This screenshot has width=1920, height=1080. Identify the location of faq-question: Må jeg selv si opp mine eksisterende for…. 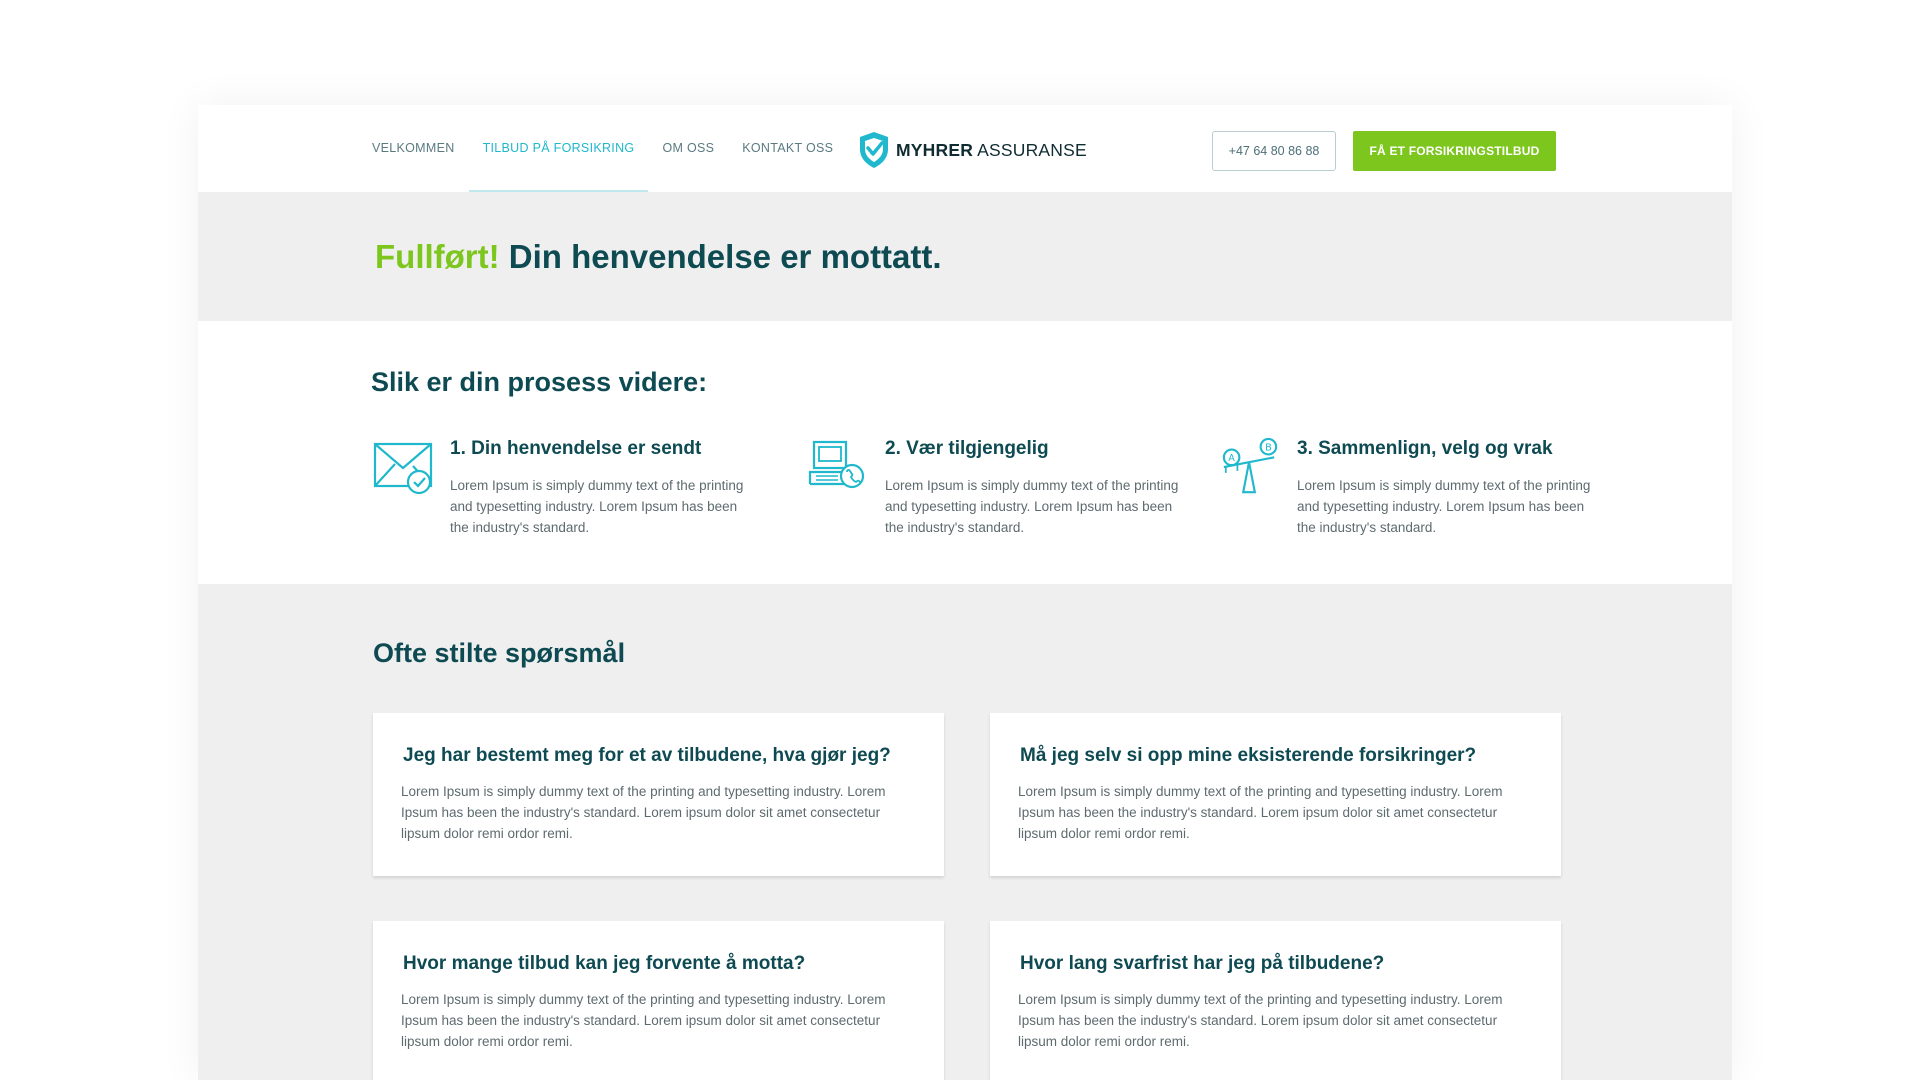
(1248, 755).